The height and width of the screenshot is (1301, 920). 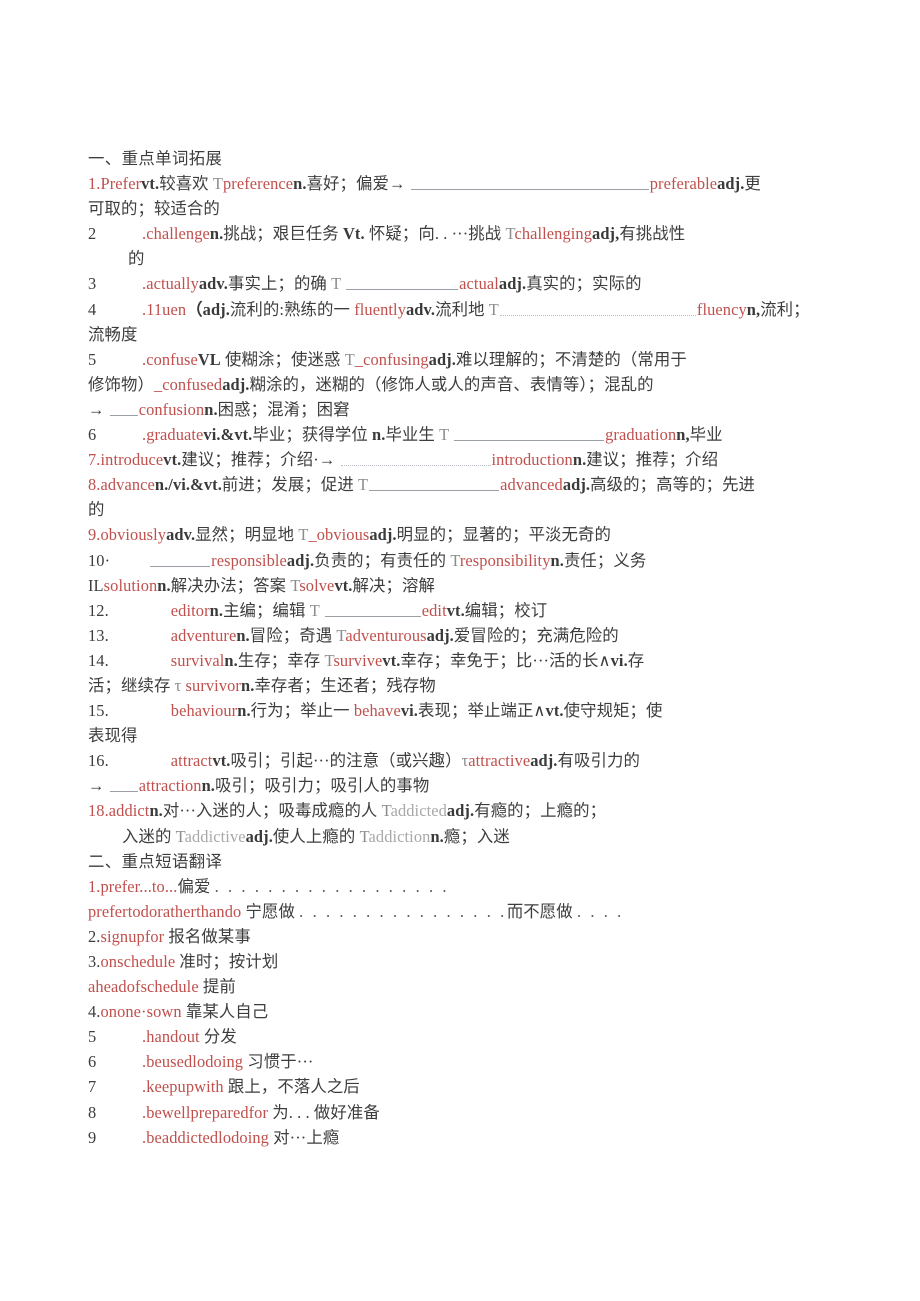 I want to click on vocab-entry-13-lemma: adventure, so click(x=203, y=635).